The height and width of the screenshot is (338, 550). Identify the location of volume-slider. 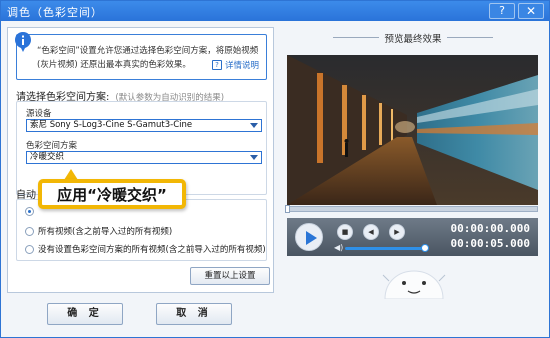
(385, 248).